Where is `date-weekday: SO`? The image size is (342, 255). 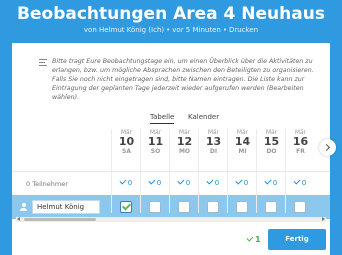
date-weekday: SO is located at coordinates (155, 151).